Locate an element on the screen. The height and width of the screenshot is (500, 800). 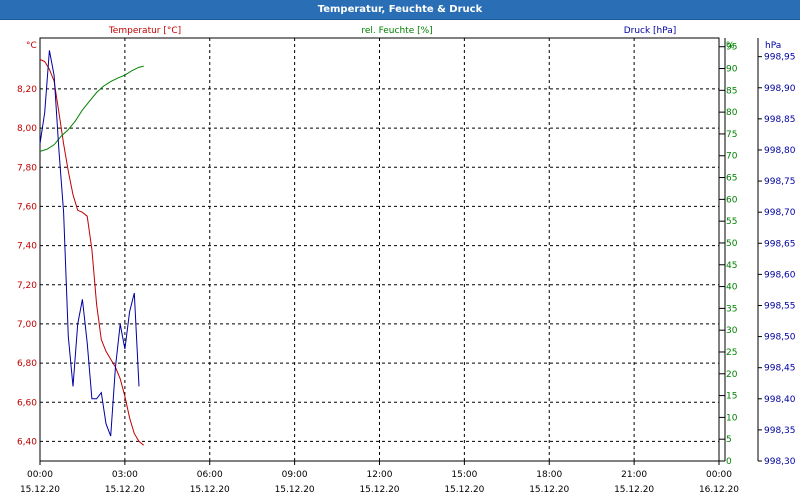
pressure-tick-label: 998,45 is located at coordinates (780, 369).